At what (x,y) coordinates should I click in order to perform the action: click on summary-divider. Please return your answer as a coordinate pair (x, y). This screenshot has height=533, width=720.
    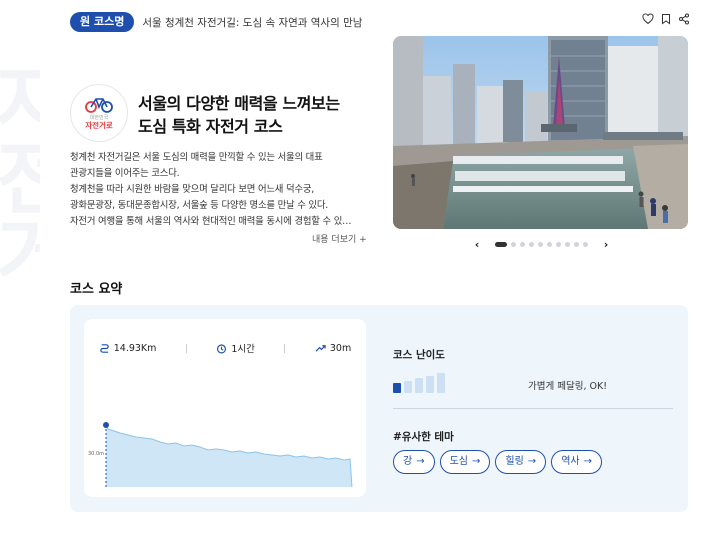
    Looking at the image, I should click on (533, 408).